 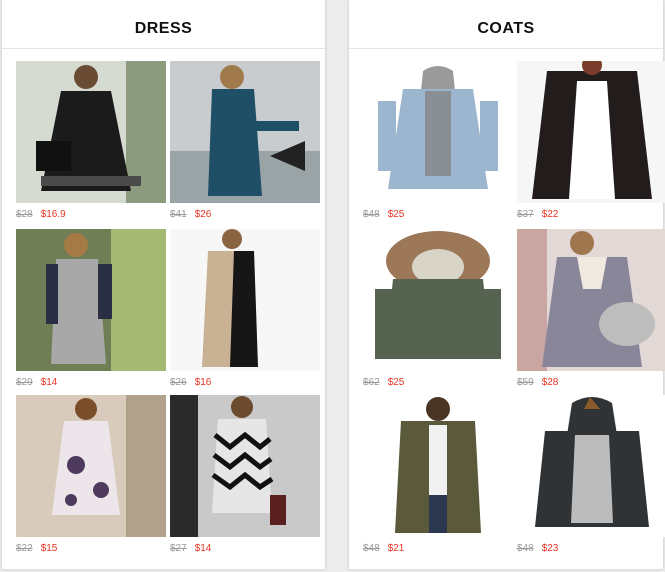 I want to click on price-row: $59 $28, so click(x=537, y=382).